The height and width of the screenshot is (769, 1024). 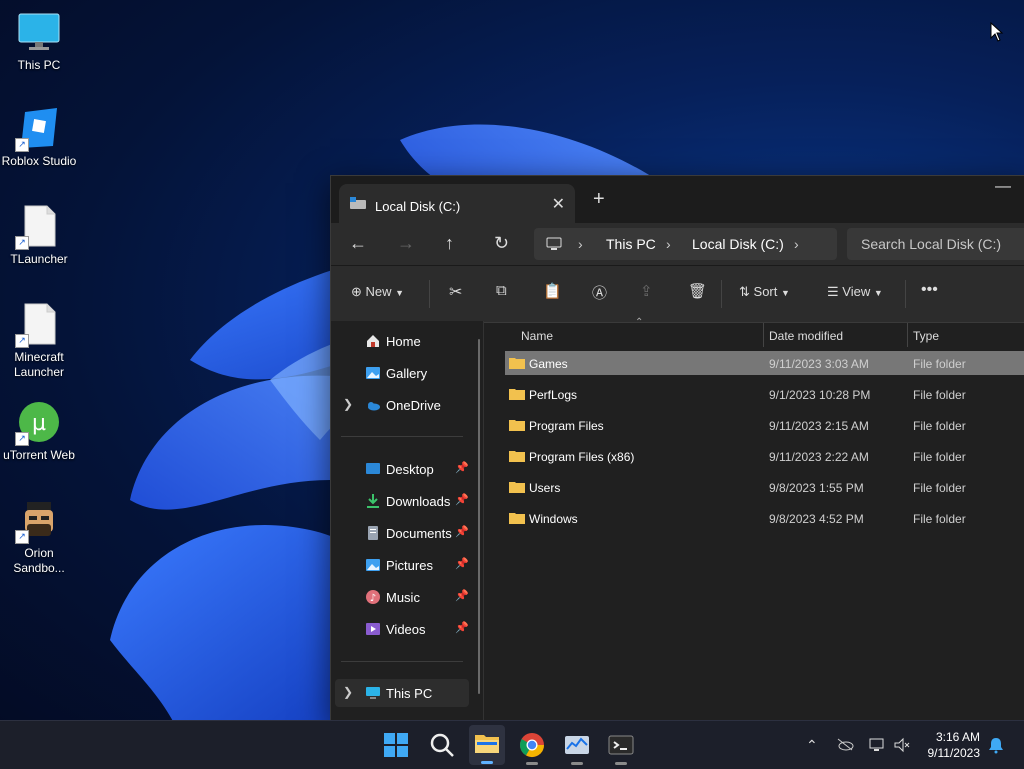 What do you see at coordinates (449, 243) in the screenshot?
I see `up-arrow-icon: ↑` at bounding box center [449, 243].